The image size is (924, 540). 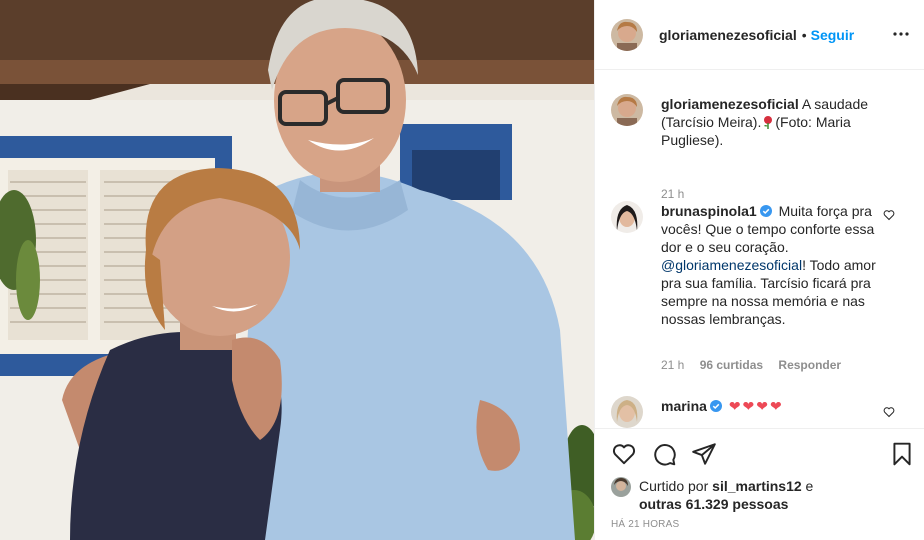 I want to click on comment-text: vocês! Que o tempo conforte essa, so click(x=768, y=229).